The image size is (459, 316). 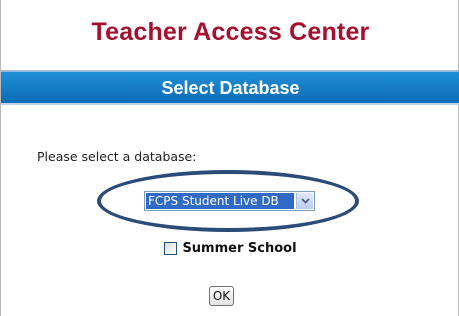 I want to click on ok-button: OK, so click(x=221, y=296).